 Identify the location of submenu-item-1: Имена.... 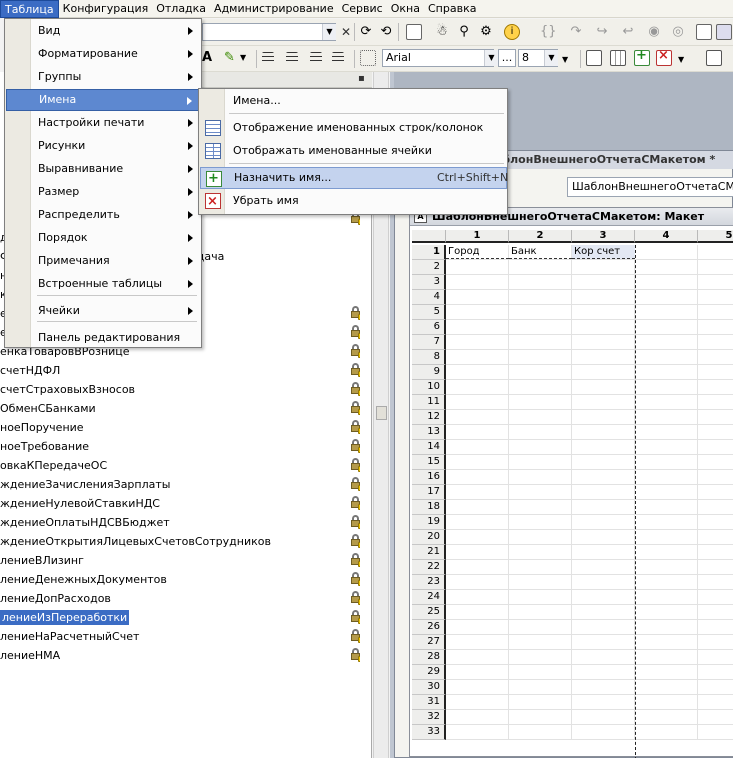
(353, 101).